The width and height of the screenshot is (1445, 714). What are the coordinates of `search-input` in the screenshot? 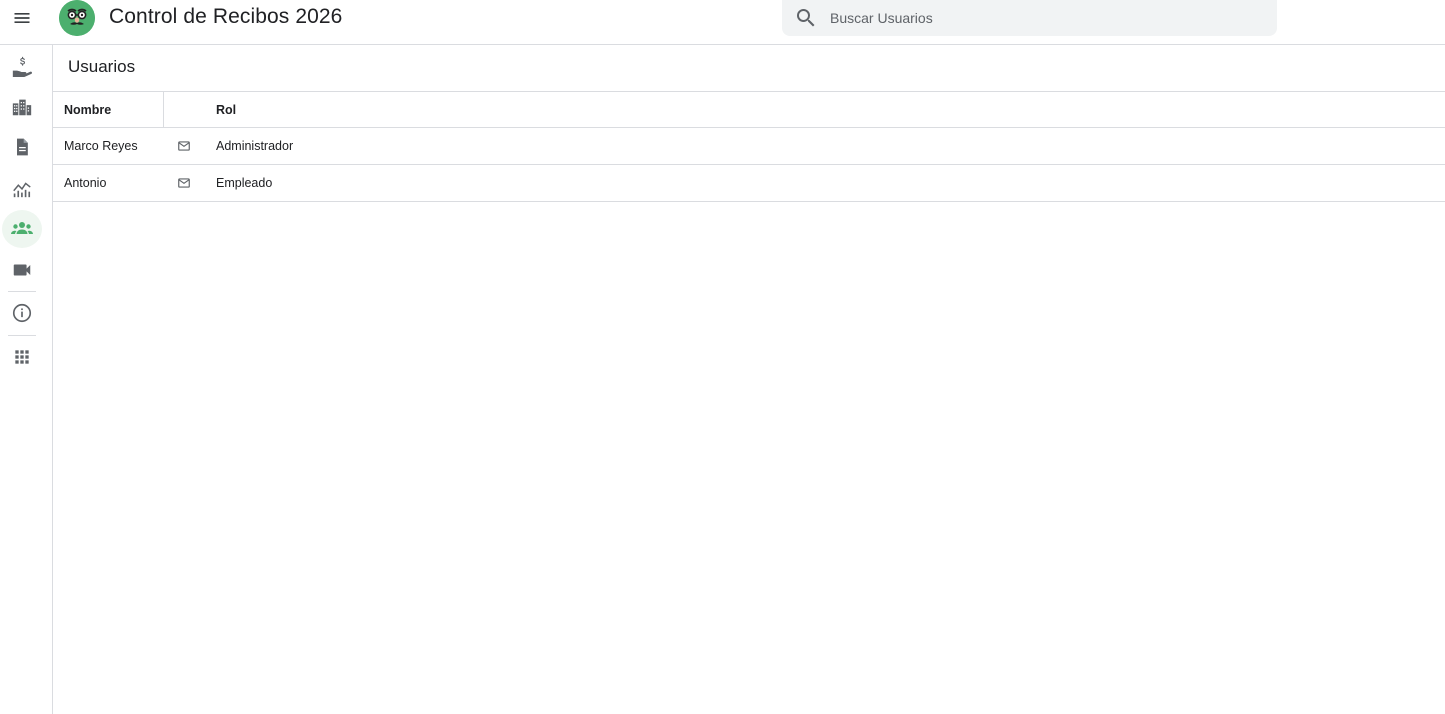 It's located at (1045, 18).